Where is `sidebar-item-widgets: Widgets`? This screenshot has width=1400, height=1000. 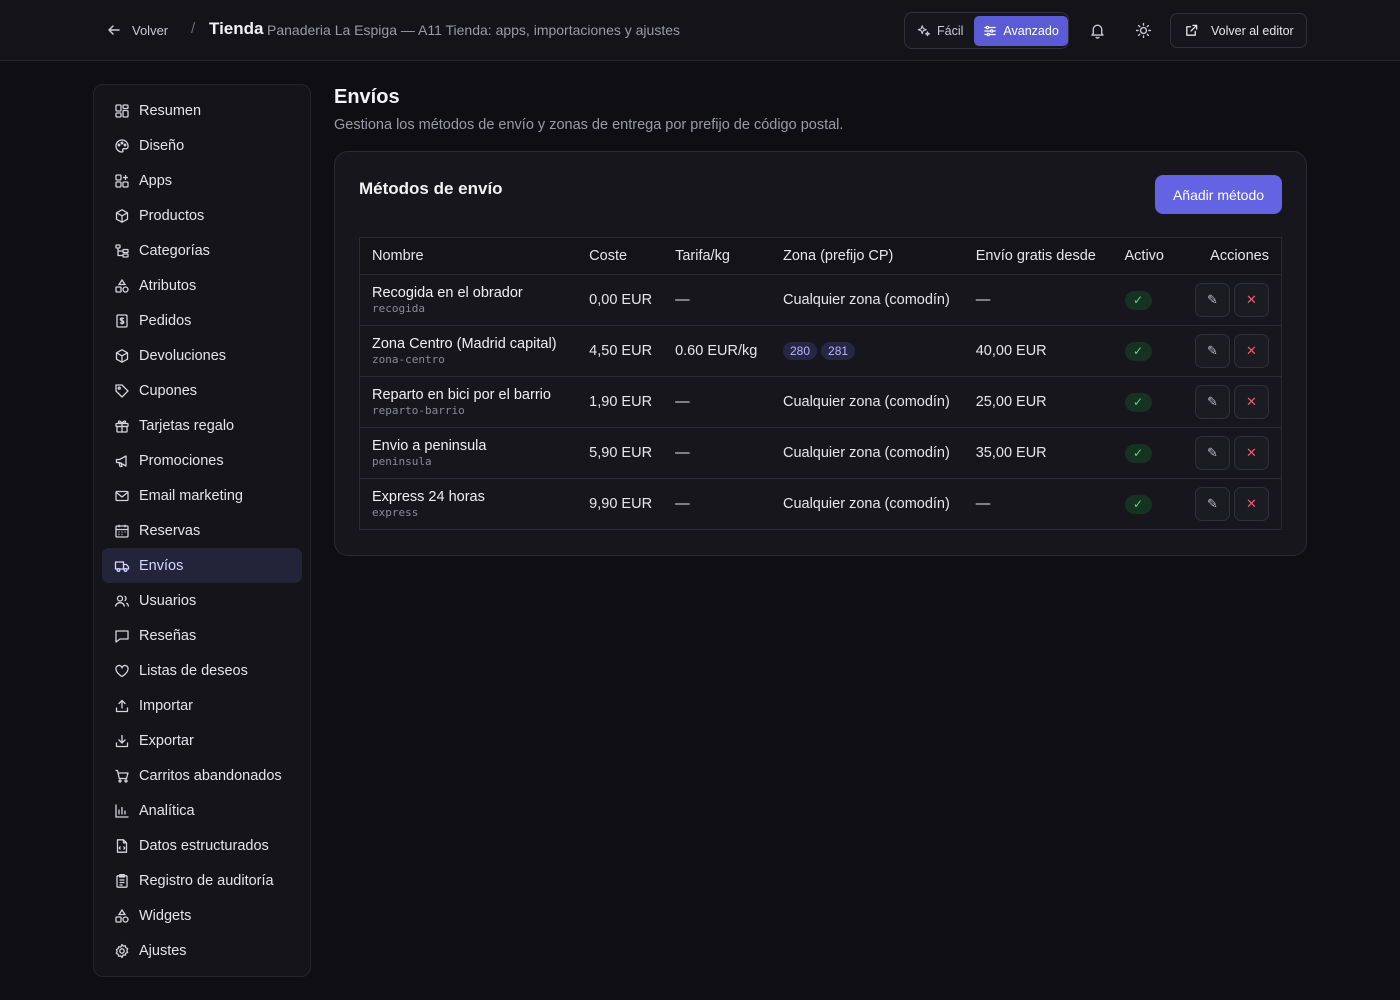 sidebar-item-widgets: Widgets is located at coordinates (202, 915).